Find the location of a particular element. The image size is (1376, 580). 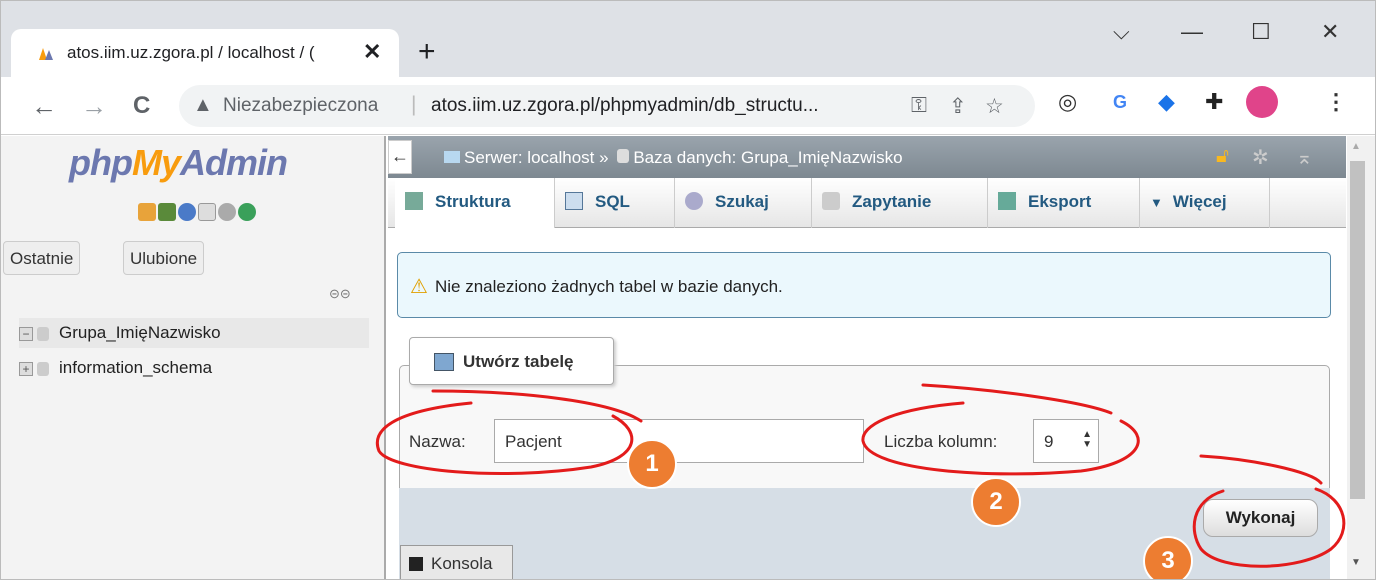

callout-badge-1: 1 is located at coordinates (652, 464).